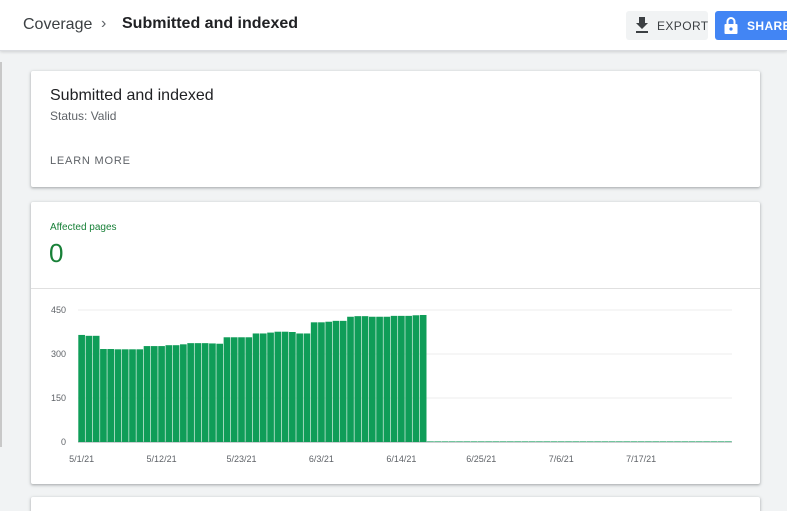  I want to click on export-button-label: EXPORT, so click(683, 26).